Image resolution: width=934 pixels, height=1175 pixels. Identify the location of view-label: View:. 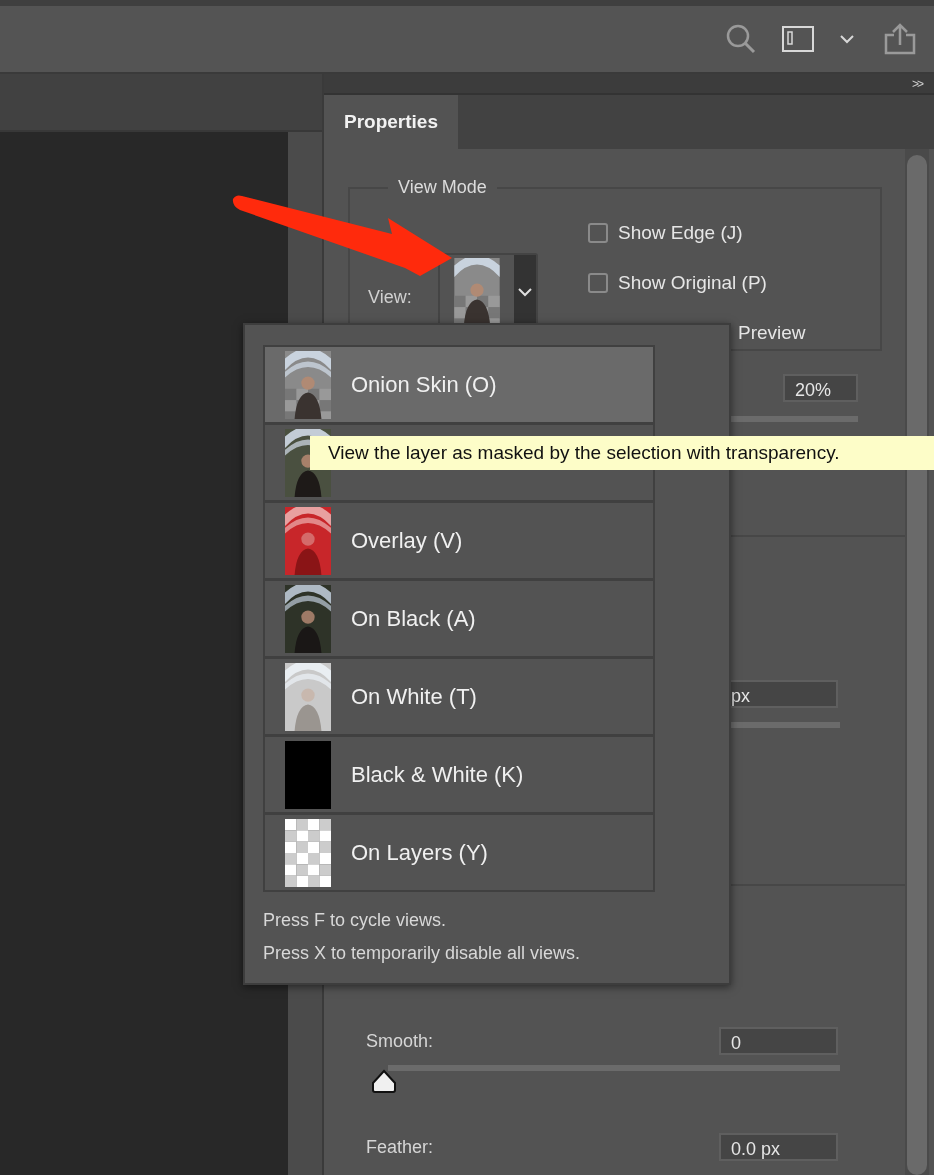
(390, 297).